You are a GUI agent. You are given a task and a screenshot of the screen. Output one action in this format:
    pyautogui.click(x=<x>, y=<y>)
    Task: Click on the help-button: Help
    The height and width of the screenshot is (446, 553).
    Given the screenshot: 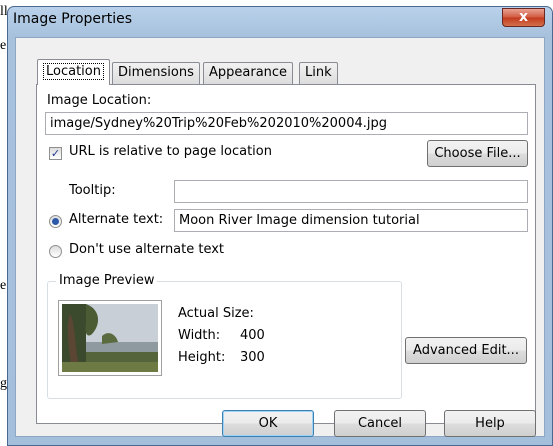 What is the action you would take?
    pyautogui.click(x=490, y=423)
    